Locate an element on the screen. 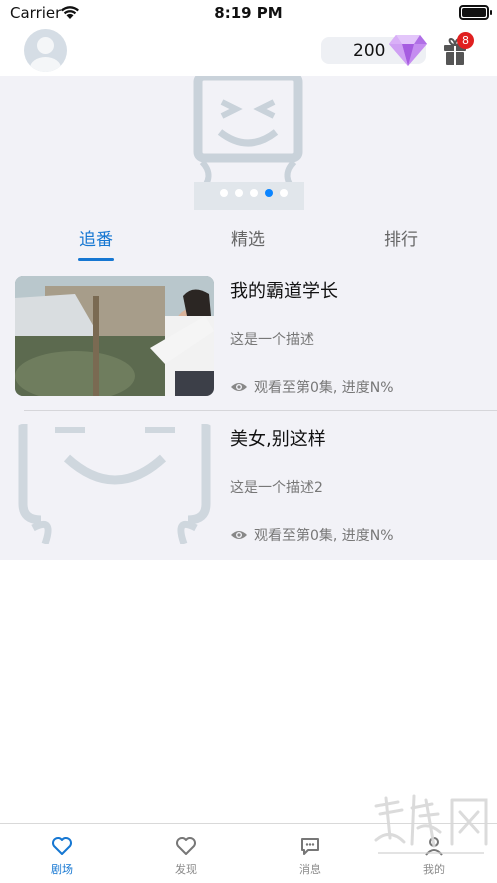  drama-description: 这是一个描述2 is located at coordinates (276, 488).